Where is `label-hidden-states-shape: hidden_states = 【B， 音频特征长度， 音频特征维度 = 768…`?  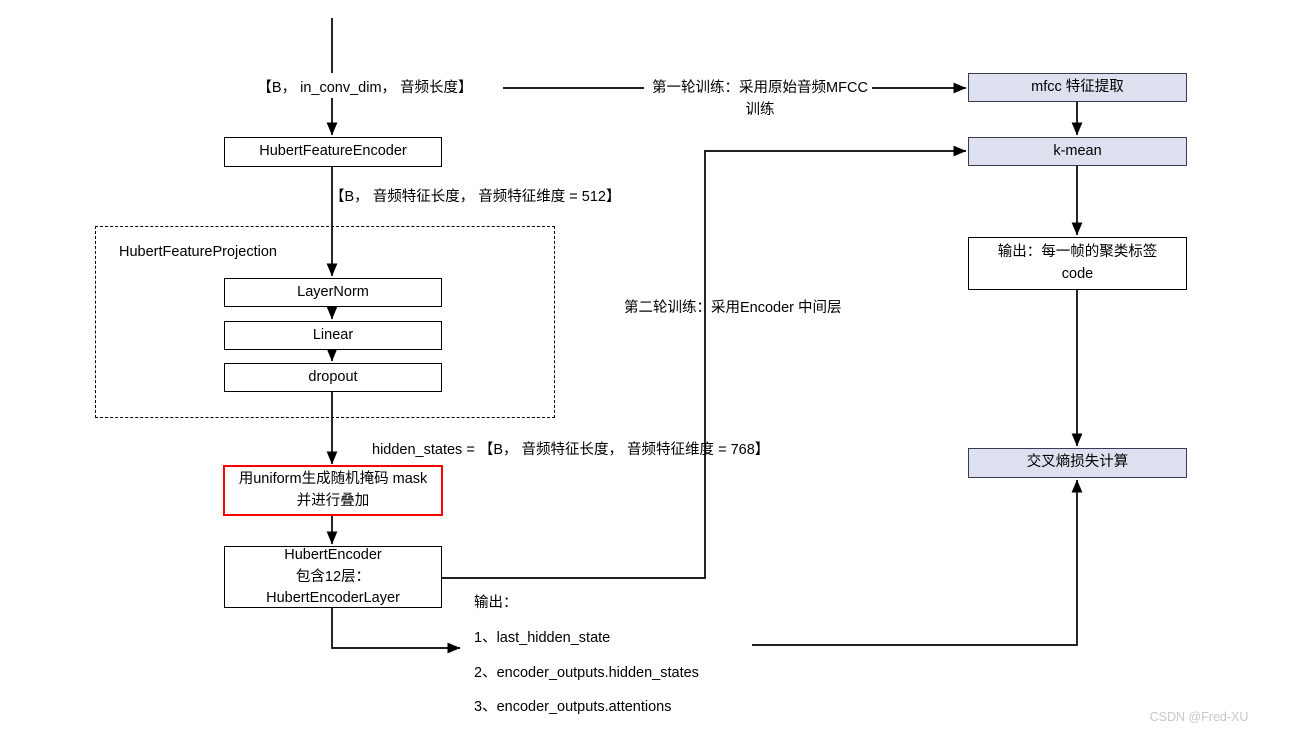
label-hidden-states-shape: hidden_states = 【B， 音频特征长度， 音频特征维度 = 768… is located at coordinates (571, 450).